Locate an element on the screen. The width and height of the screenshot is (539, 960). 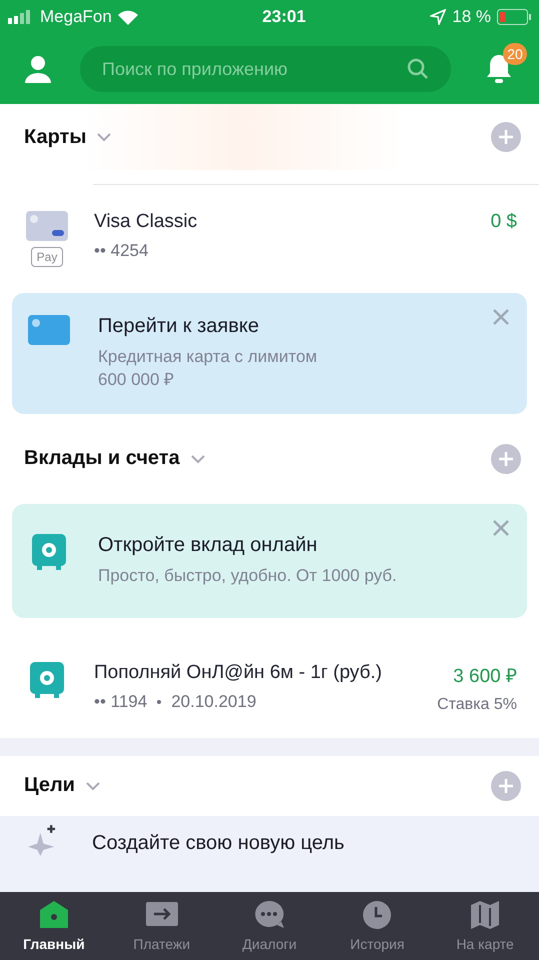
notification-badge: 20 is located at coordinates (515, 54).